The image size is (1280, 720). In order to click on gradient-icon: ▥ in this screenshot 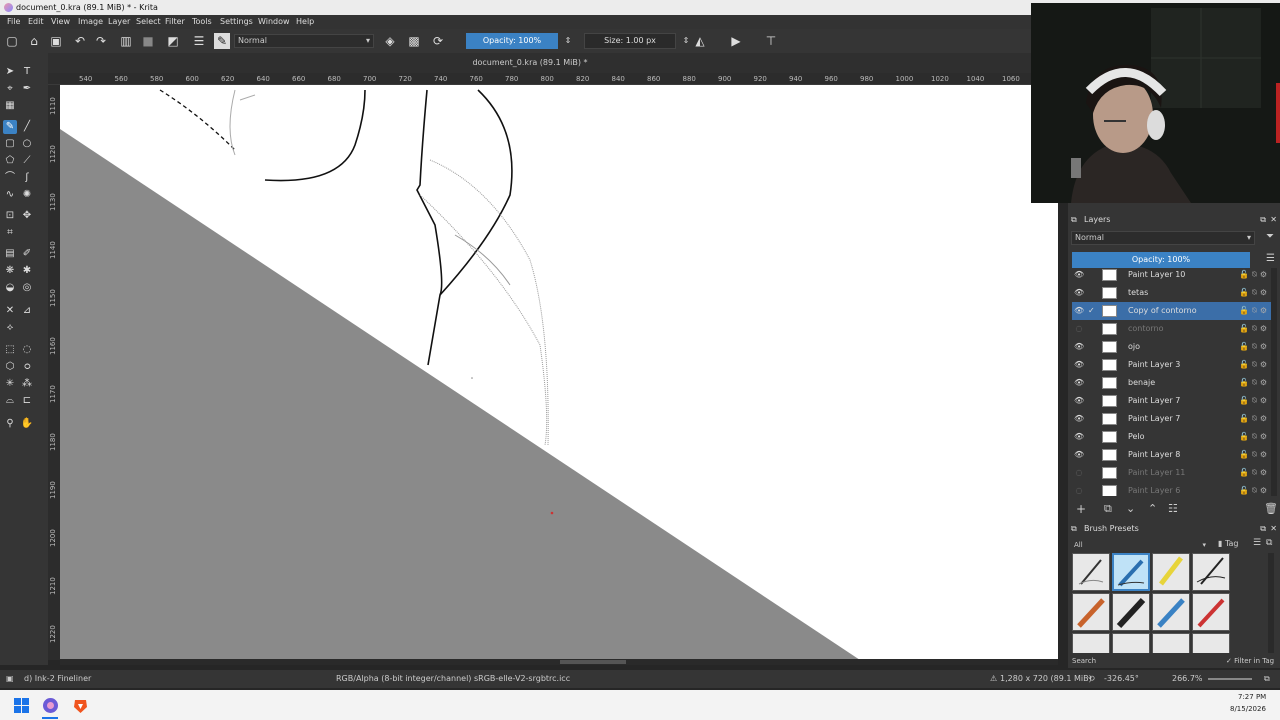, I will do `click(126, 41)`.